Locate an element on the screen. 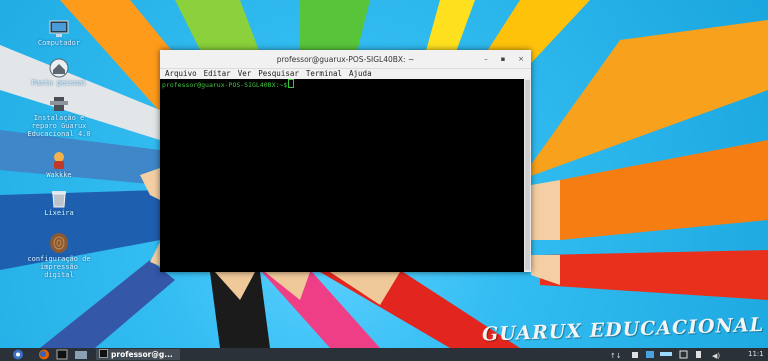 The width and height of the screenshot is (768, 361). fingerprint-icon is located at coordinates (59, 243).